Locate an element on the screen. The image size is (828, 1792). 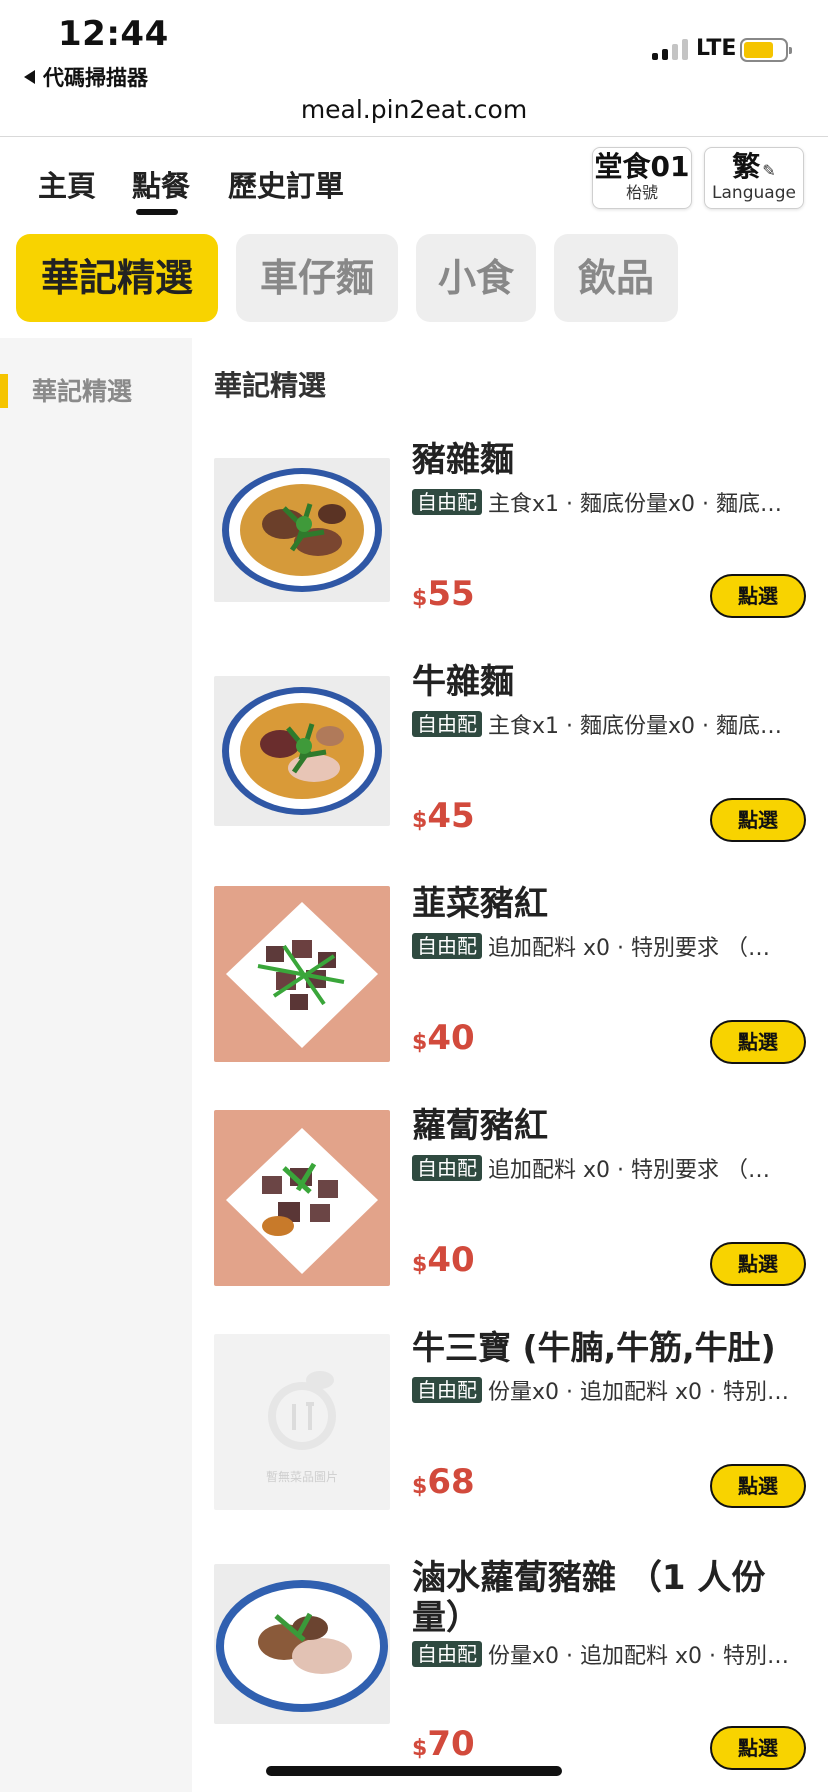
tab-home: 主頁 is located at coordinates (67, 184).